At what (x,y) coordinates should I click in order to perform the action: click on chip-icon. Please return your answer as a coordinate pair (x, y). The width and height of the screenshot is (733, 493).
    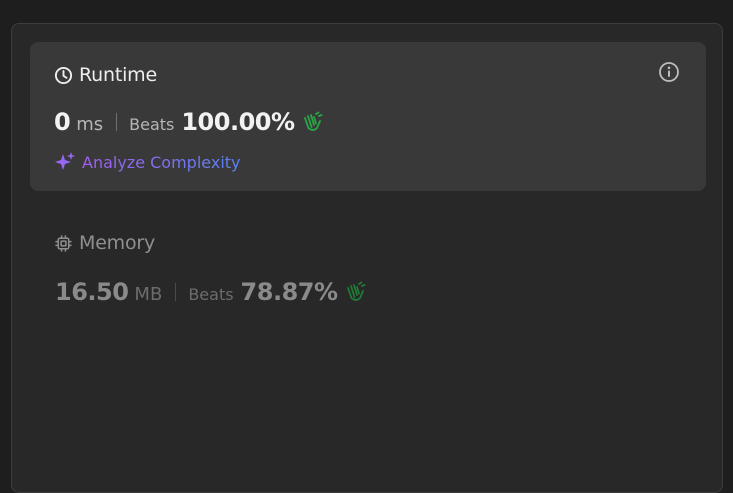
    Looking at the image, I should click on (63, 243).